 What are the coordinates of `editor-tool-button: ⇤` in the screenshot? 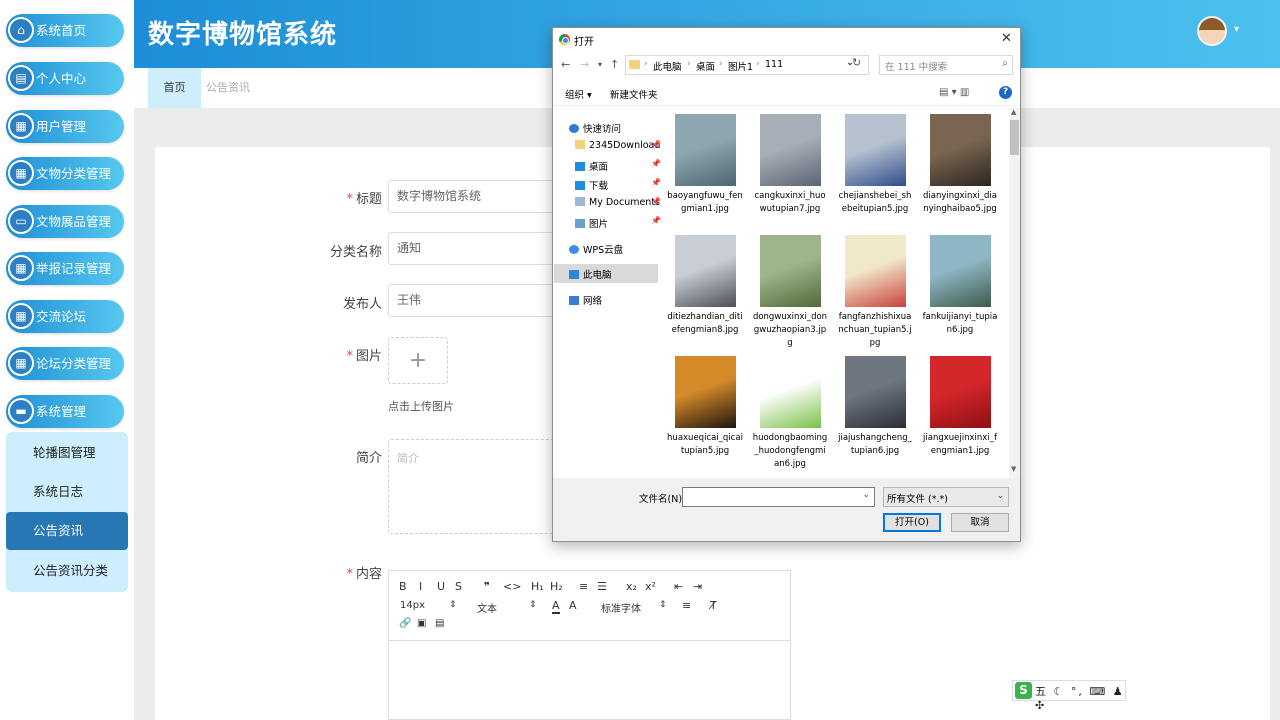 It's located at (678, 586).